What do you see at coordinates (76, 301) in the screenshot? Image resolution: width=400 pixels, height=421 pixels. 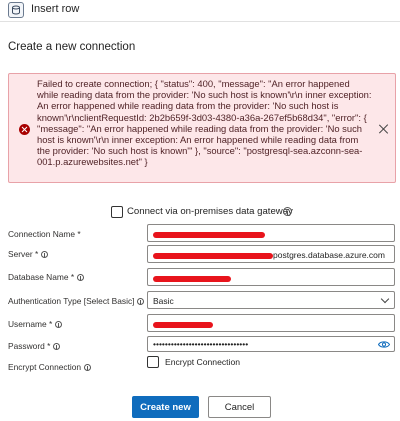 I see `auth-type-label: Authentication Type [Select Basic]` at bounding box center [76, 301].